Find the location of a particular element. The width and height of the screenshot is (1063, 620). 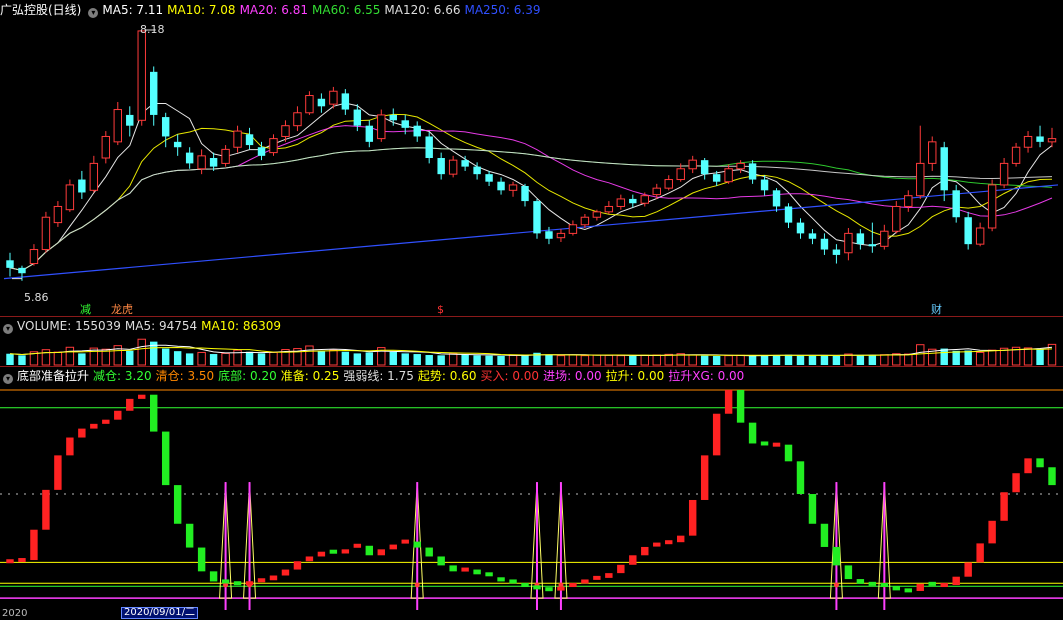

low-price-label: 5.86 is located at coordinates (36, 297).